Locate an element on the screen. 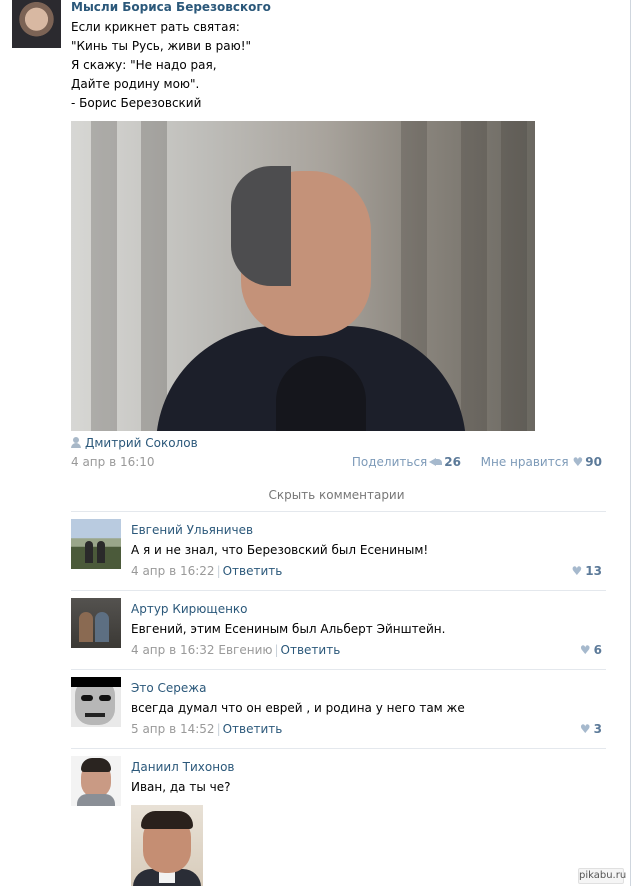 Image resolution: width=631 pixels, height=886 pixels. comment-meta: 4 апр в 16:32 Евгению | Ответить is located at coordinates (235, 650).